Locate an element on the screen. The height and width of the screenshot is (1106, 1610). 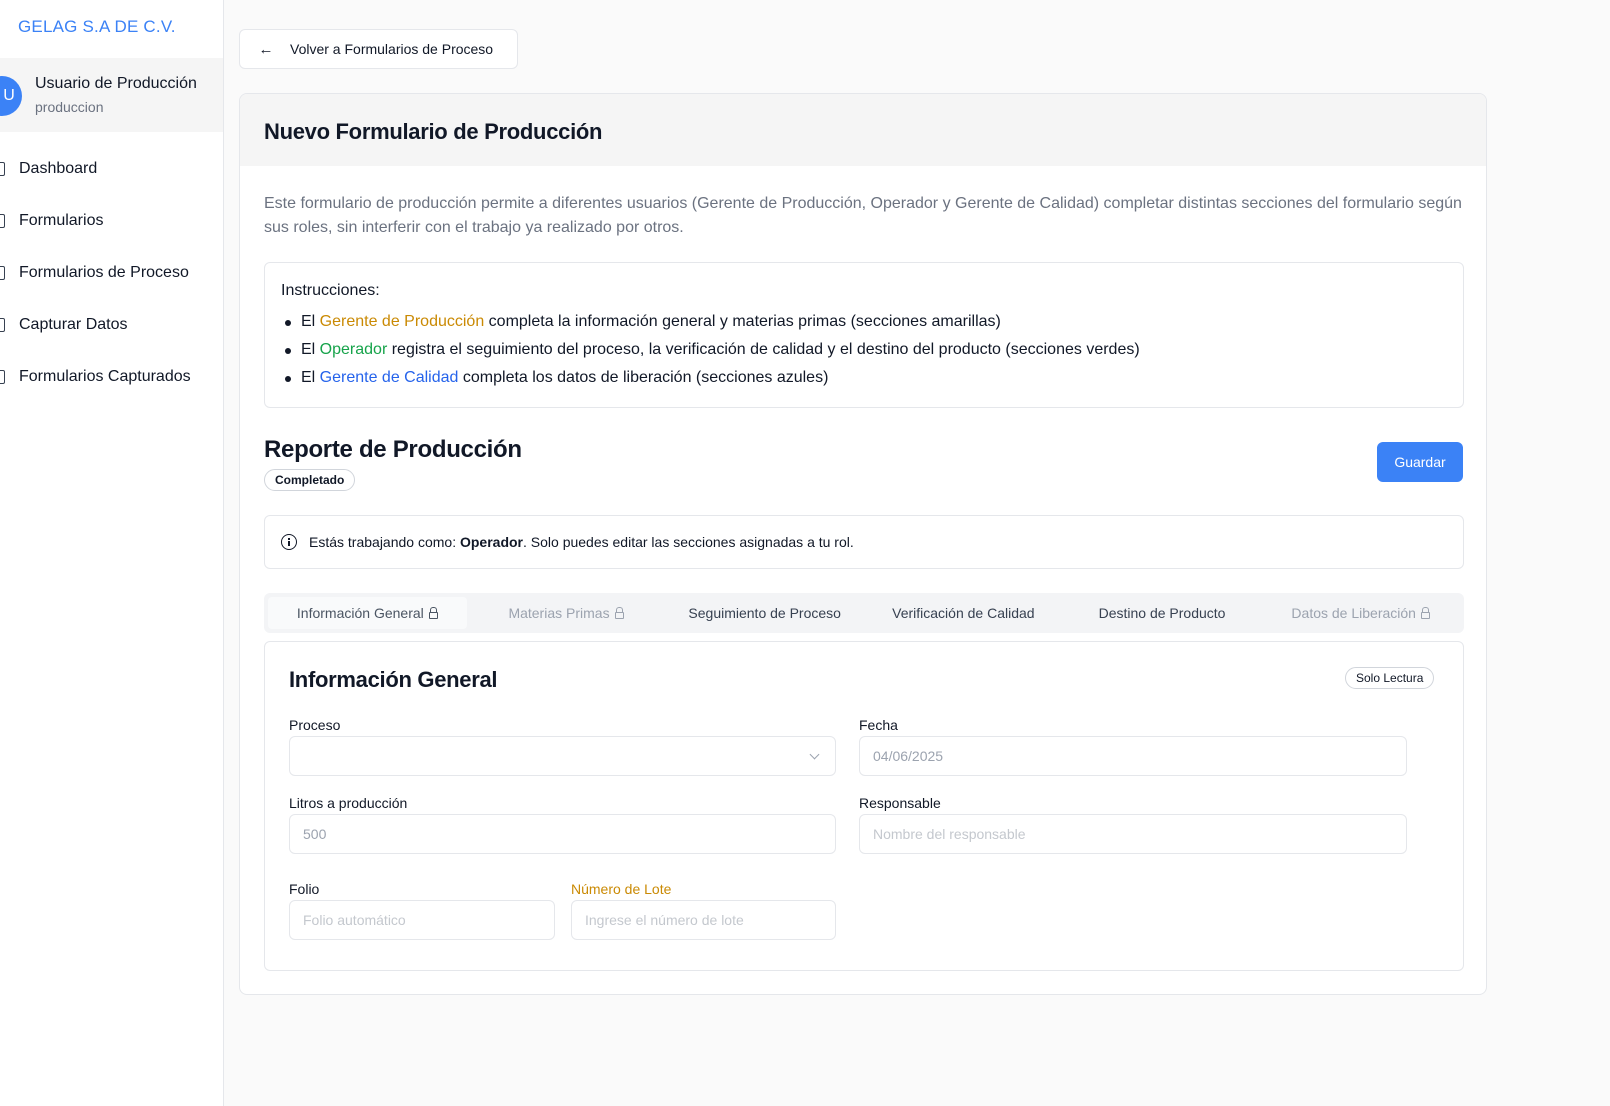
sidebar-item-label: Formularios Capturados is located at coordinates (105, 376).